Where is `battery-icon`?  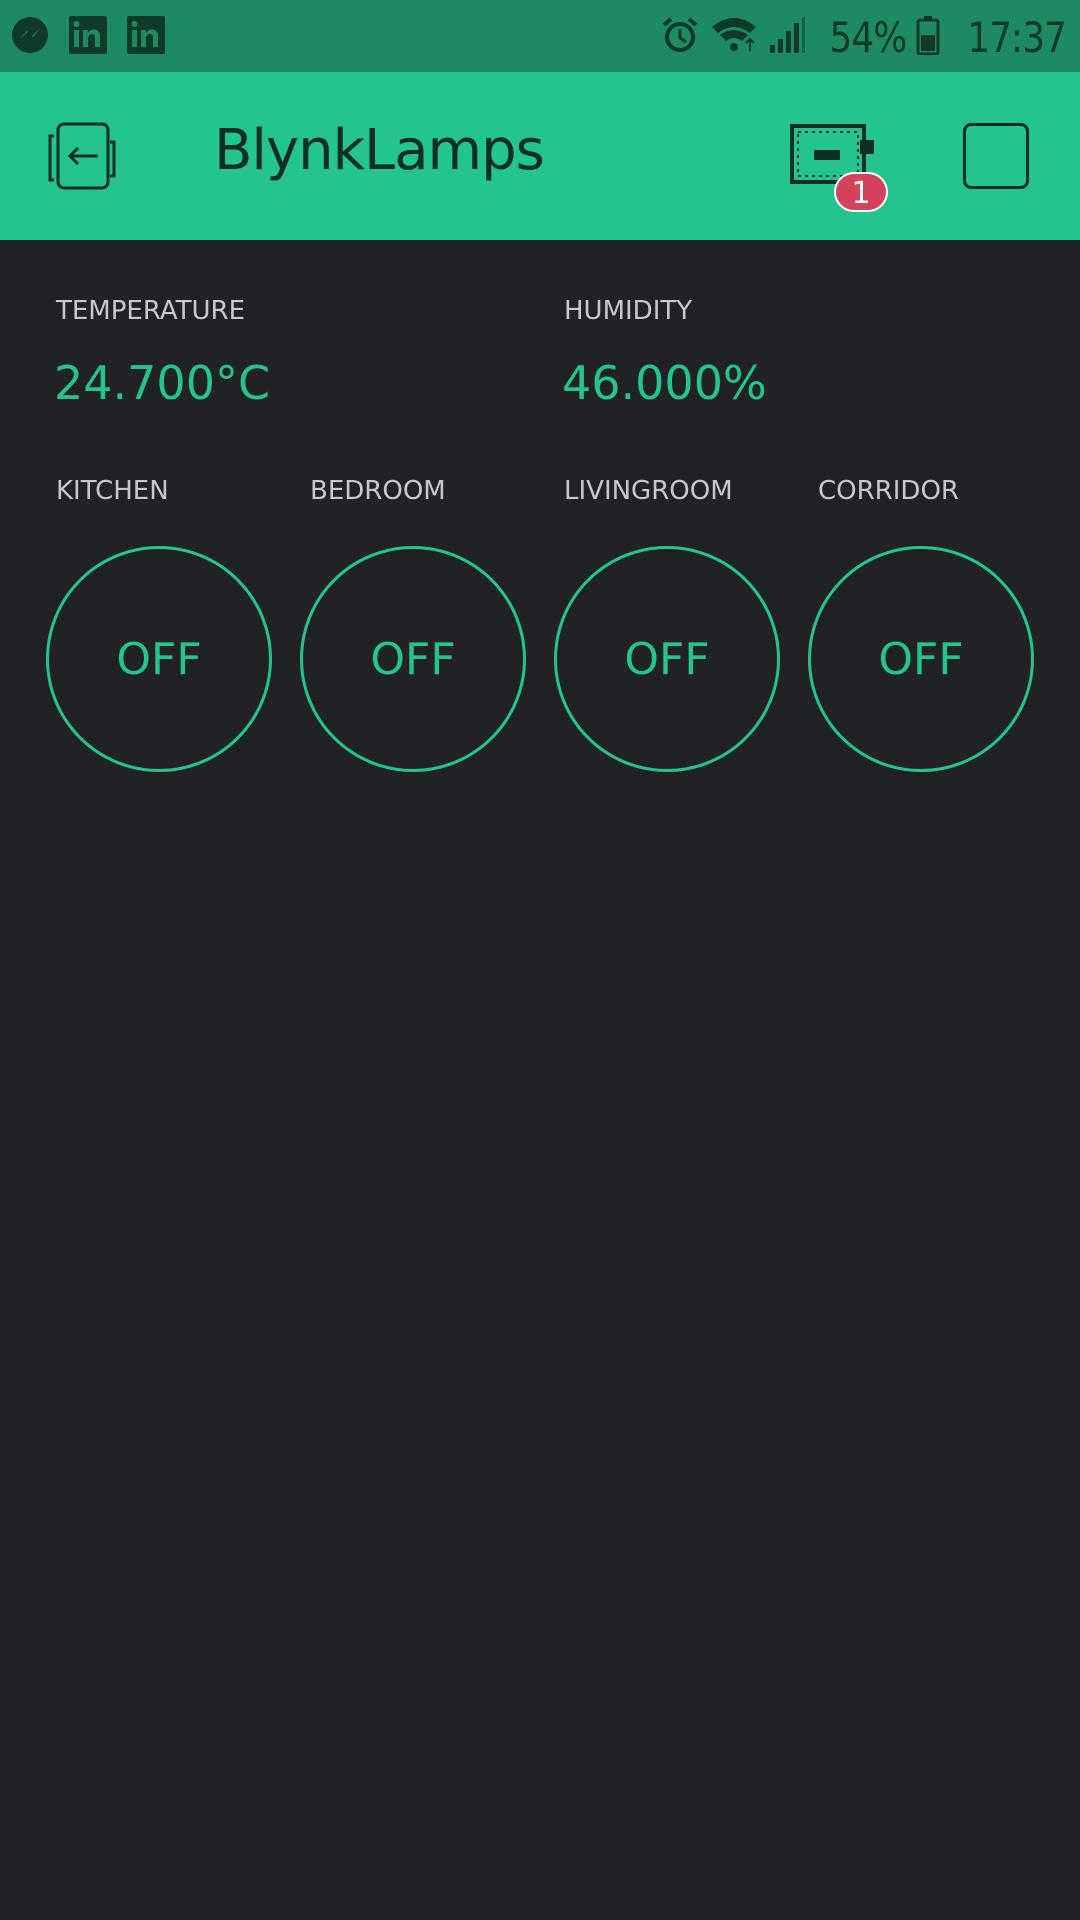
battery-icon is located at coordinates (928, 37).